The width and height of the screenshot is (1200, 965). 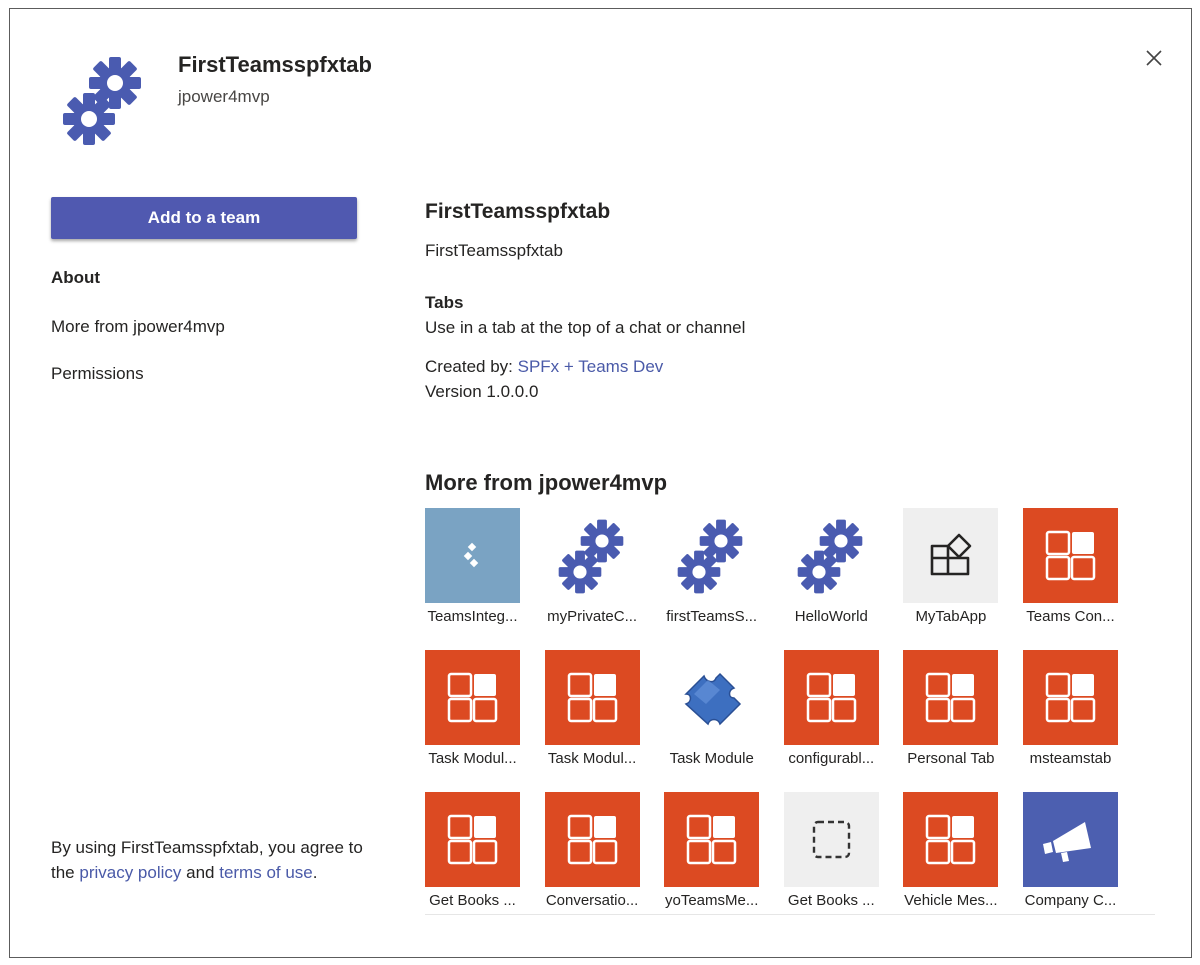 I want to click on app-tile: Task Module, so click(x=712, y=708).